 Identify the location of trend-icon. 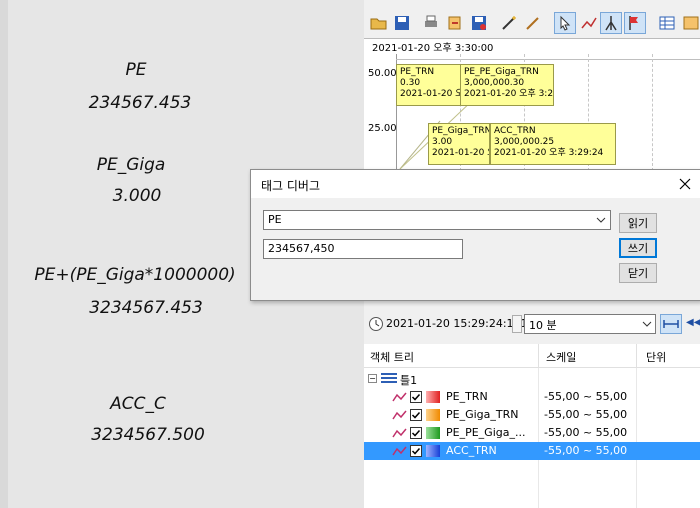
(589, 23).